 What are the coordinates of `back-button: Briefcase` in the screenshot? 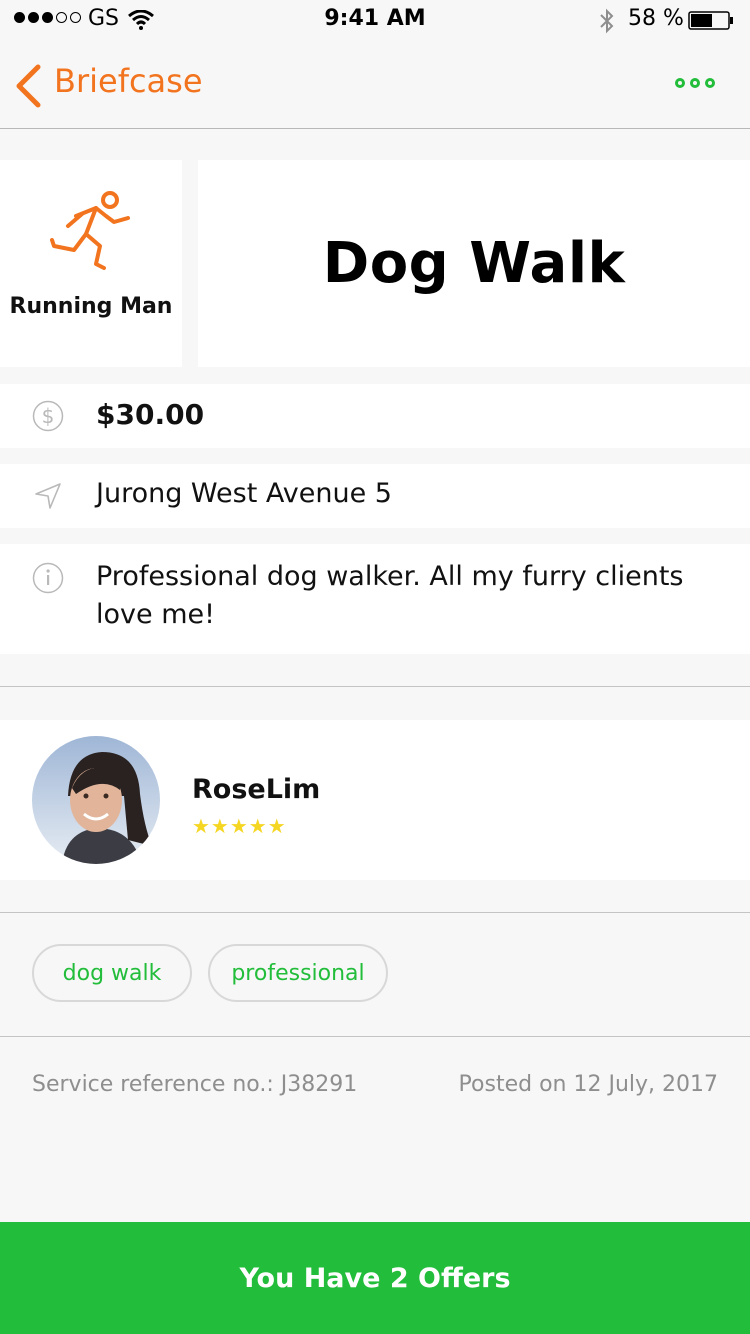 It's located at (128, 81).